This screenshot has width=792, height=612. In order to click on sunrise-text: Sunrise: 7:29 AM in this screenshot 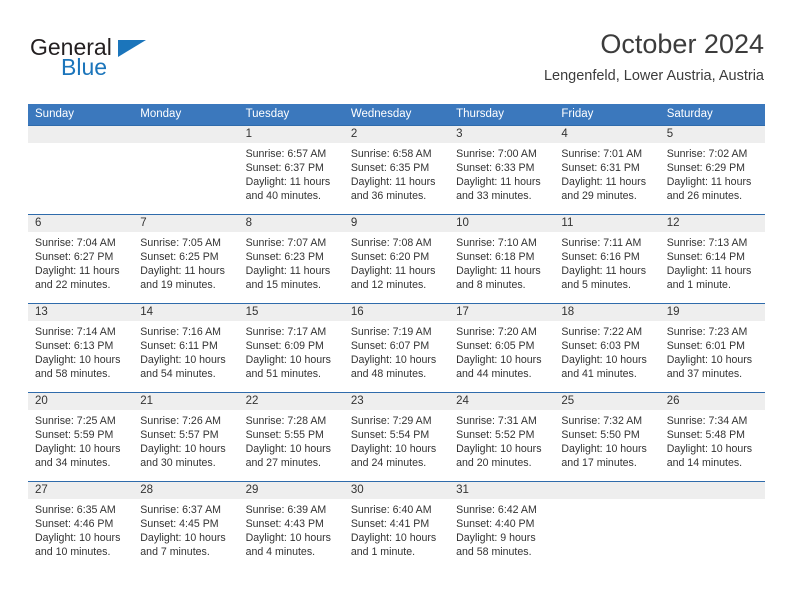, I will do `click(391, 421)`.